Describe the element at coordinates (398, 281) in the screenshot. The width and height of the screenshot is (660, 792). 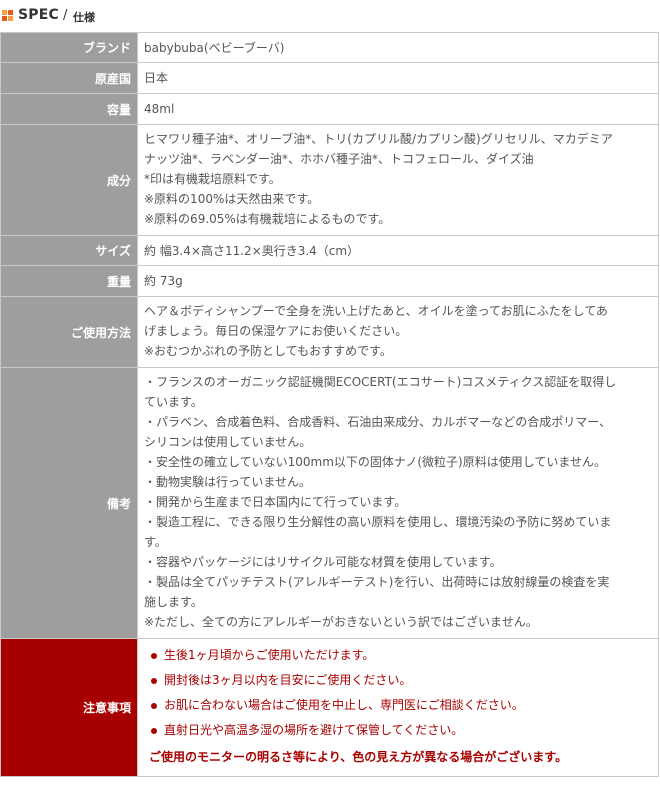
I see `spec-value-weight: 約 73g` at that location.